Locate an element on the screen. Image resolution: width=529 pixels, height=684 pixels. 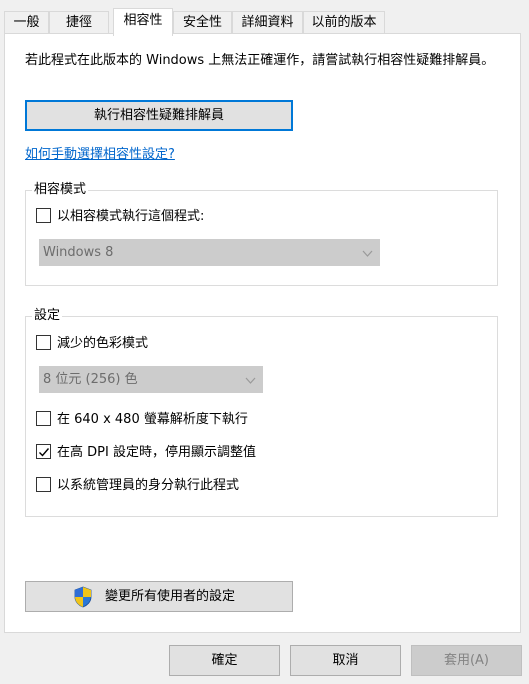
compat-mode-checkbox-row: 以相容模式執行這個程式: is located at coordinates (120, 217).